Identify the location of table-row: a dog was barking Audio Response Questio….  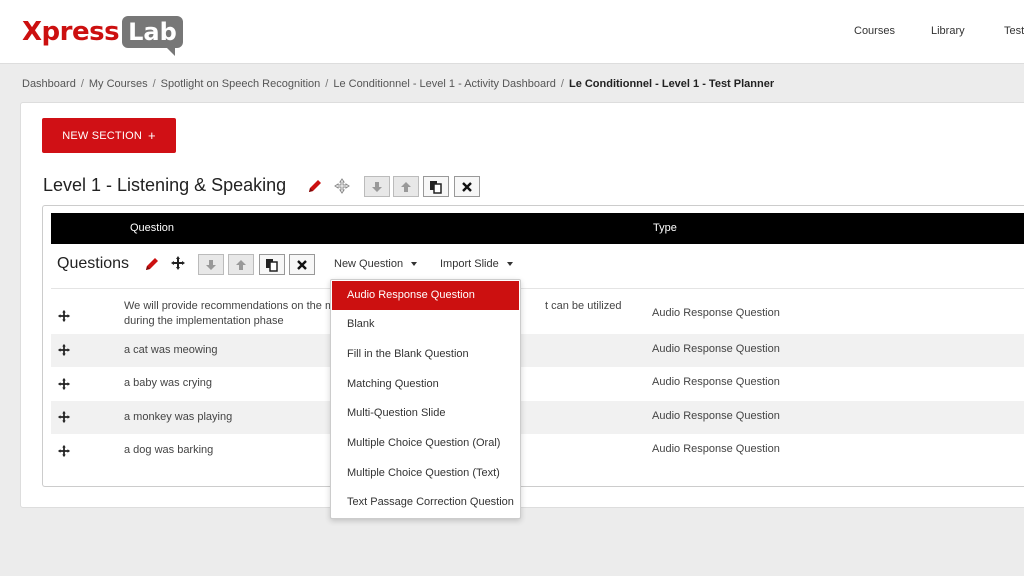
(537, 451).